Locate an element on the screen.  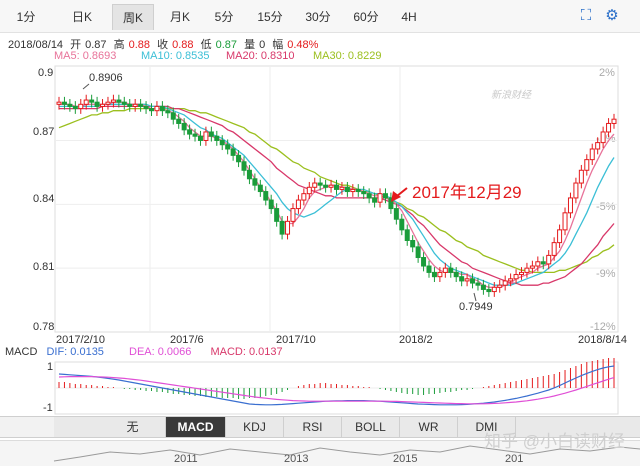
annotation-arrow is located at coordinates (399, 194).